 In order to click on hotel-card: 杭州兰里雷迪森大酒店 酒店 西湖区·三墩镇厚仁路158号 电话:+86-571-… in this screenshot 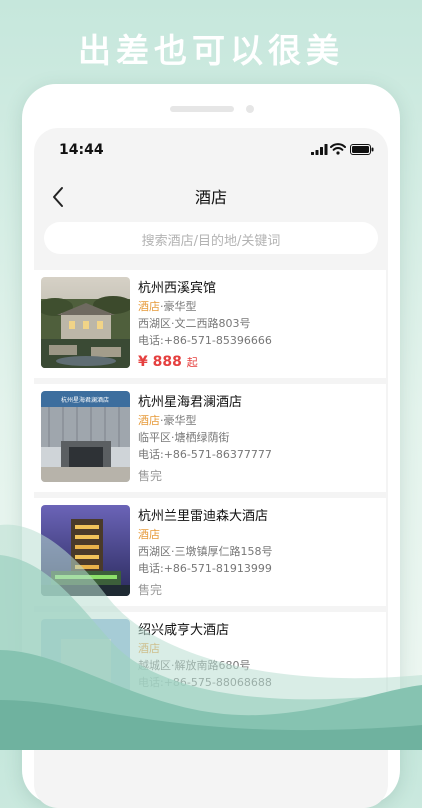, I will do `click(210, 552)`.